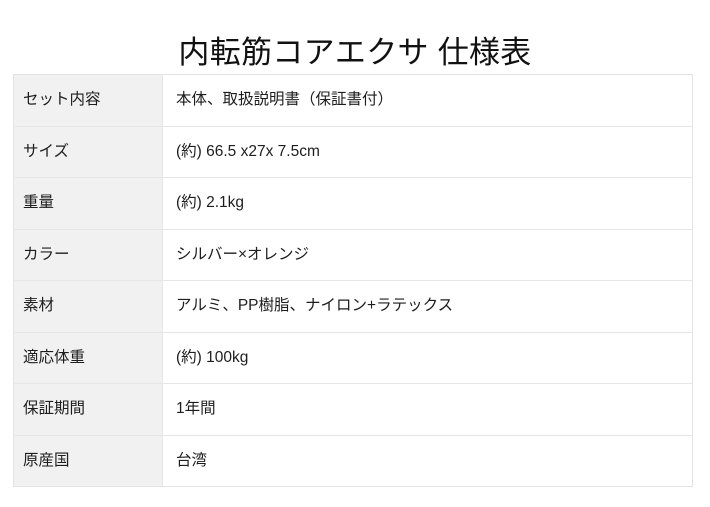 This screenshot has height=507, width=710. I want to click on table-row: 素材 アルミ、PP樹脂、ナイロン+ラテックス, so click(353, 306).